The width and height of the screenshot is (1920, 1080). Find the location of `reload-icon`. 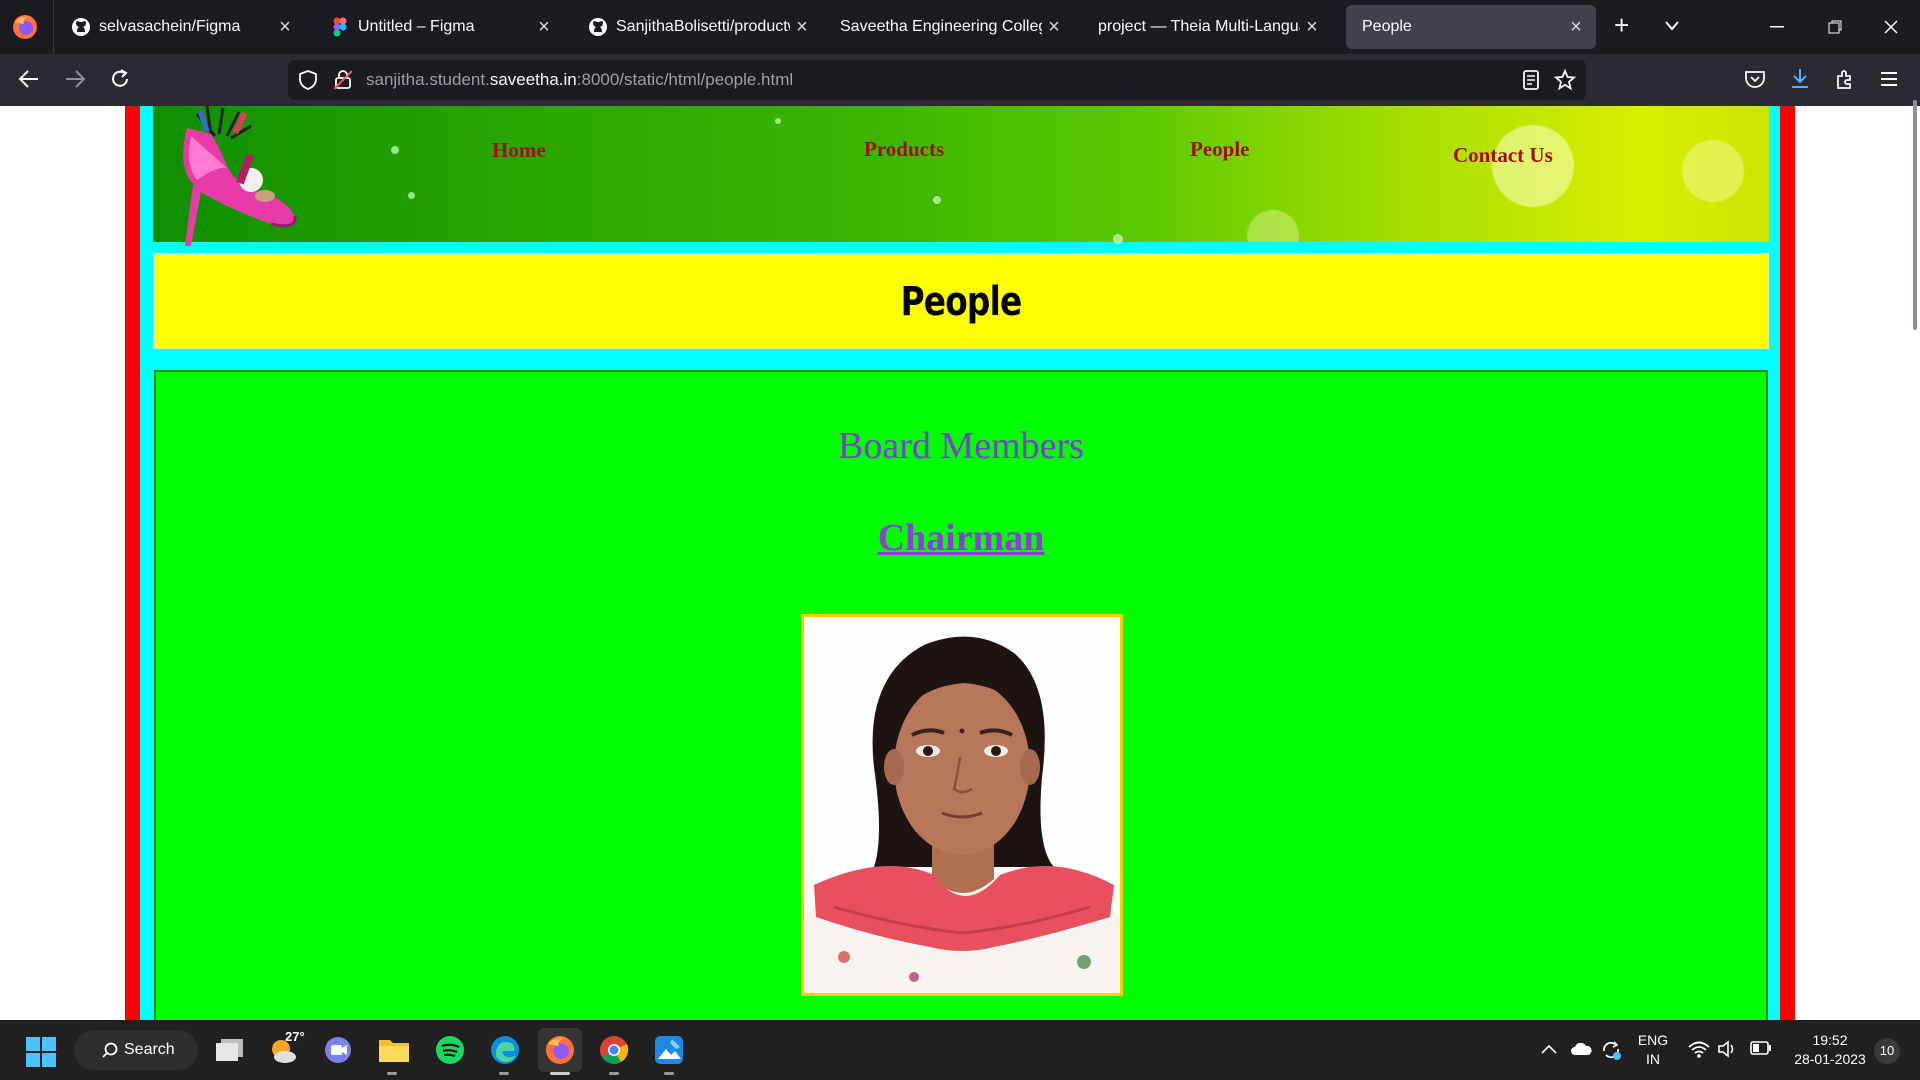

reload-icon is located at coordinates (120, 79).